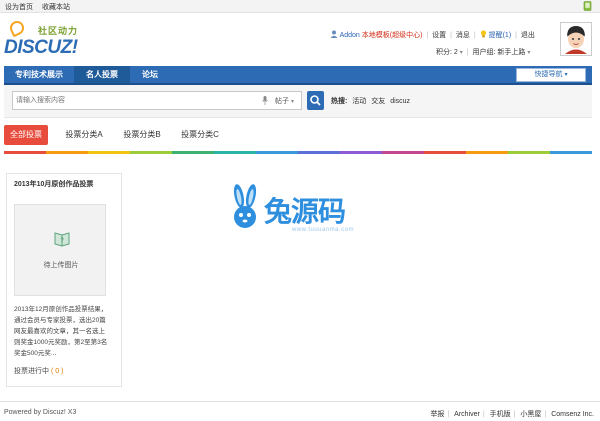  What do you see at coordinates (17, 28) in the screenshot?
I see `logo-bubble-icon` at bounding box center [17, 28].